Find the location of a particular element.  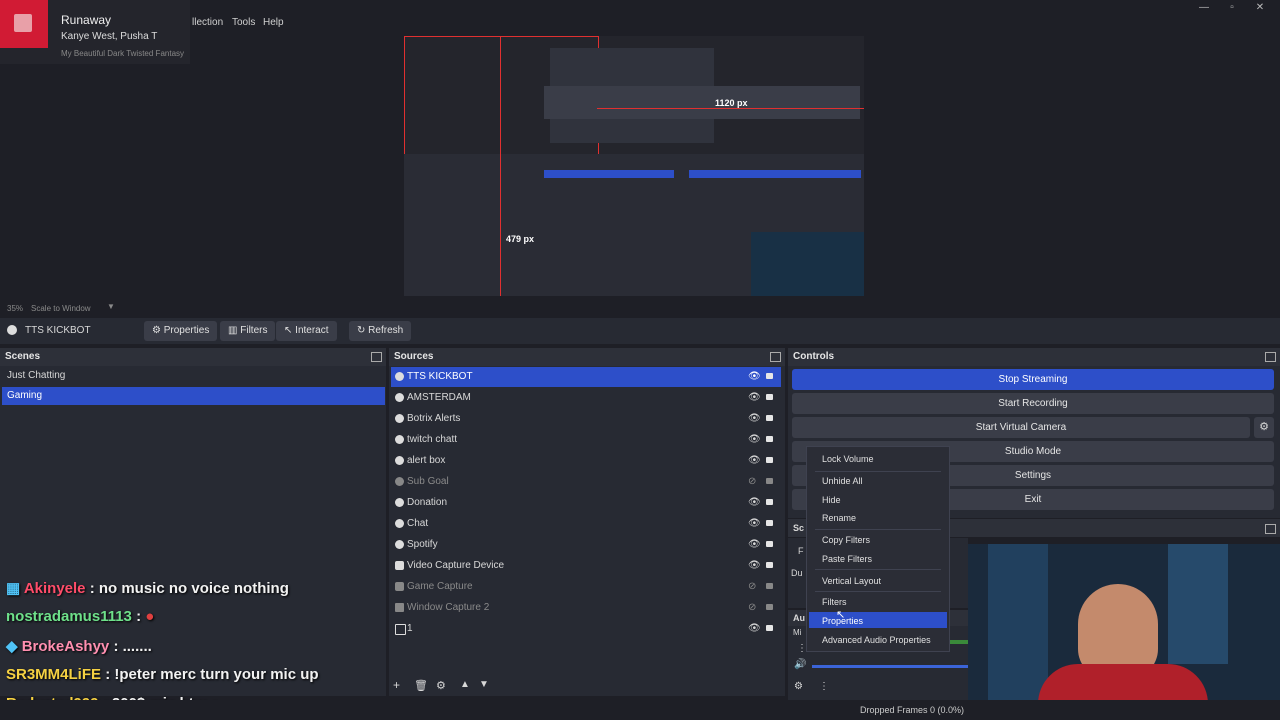

menu-lock-volume: Lock Volume is located at coordinates (848, 459).